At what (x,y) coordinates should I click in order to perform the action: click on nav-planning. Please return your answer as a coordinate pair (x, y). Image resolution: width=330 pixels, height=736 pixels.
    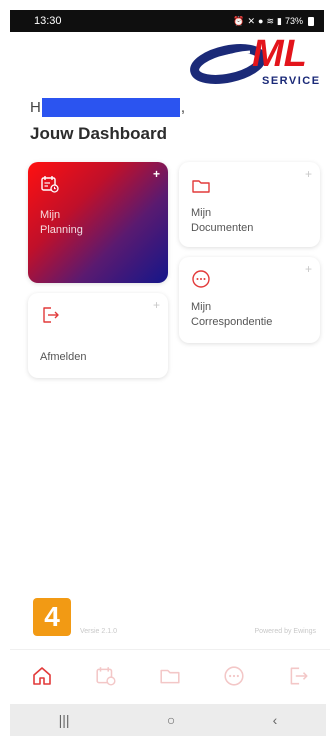
    Looking at the image, I should click on (106, 676).